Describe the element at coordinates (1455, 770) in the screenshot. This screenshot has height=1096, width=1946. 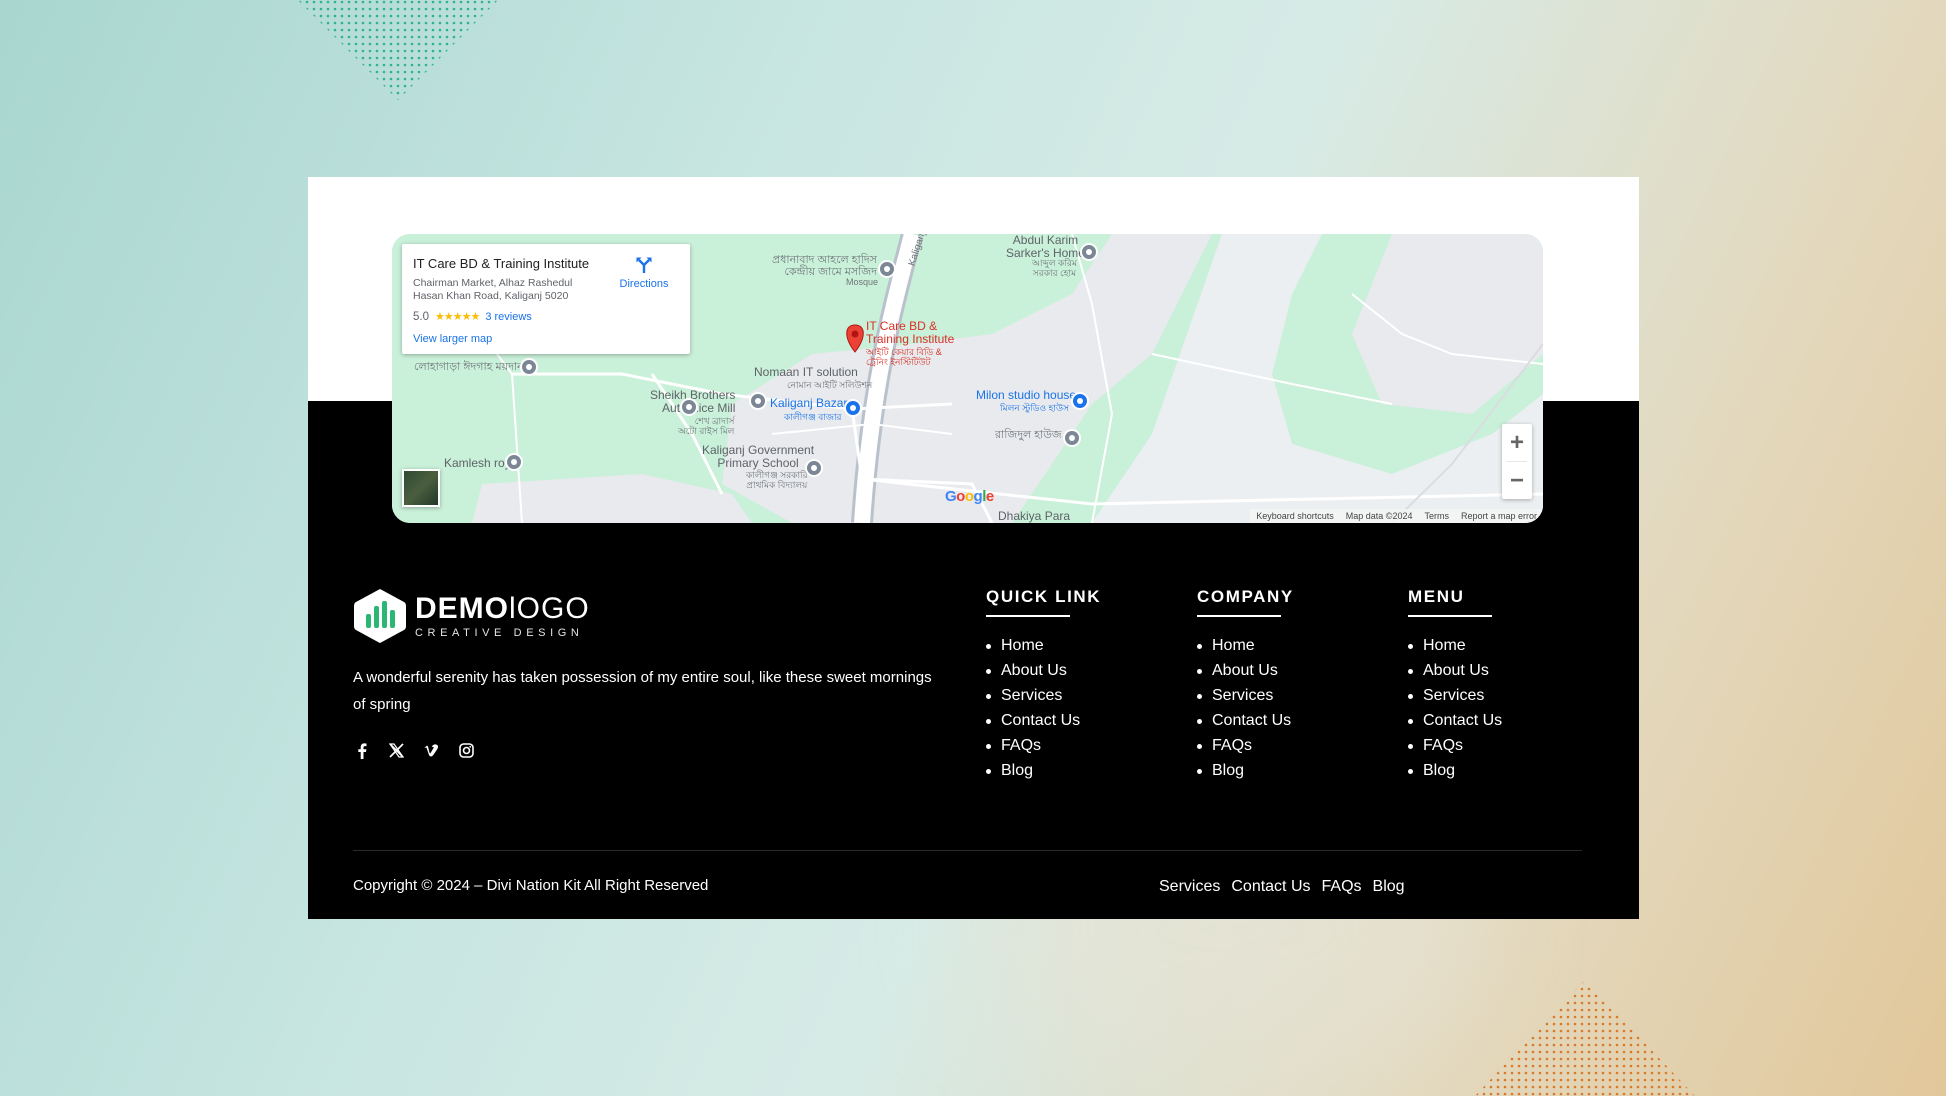
I see `menu-link-blog: Blog` at that location.